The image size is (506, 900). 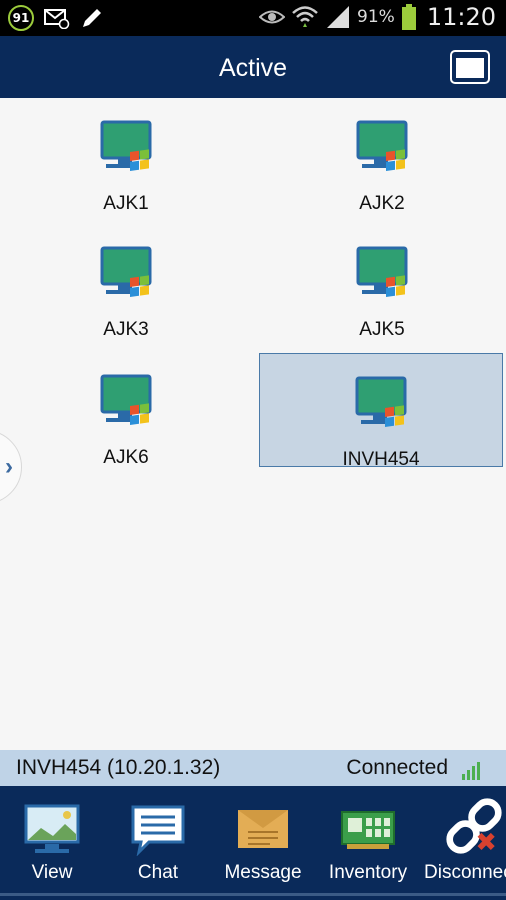 I want to click on chat-button: Chat, so click(x=158, y=843).